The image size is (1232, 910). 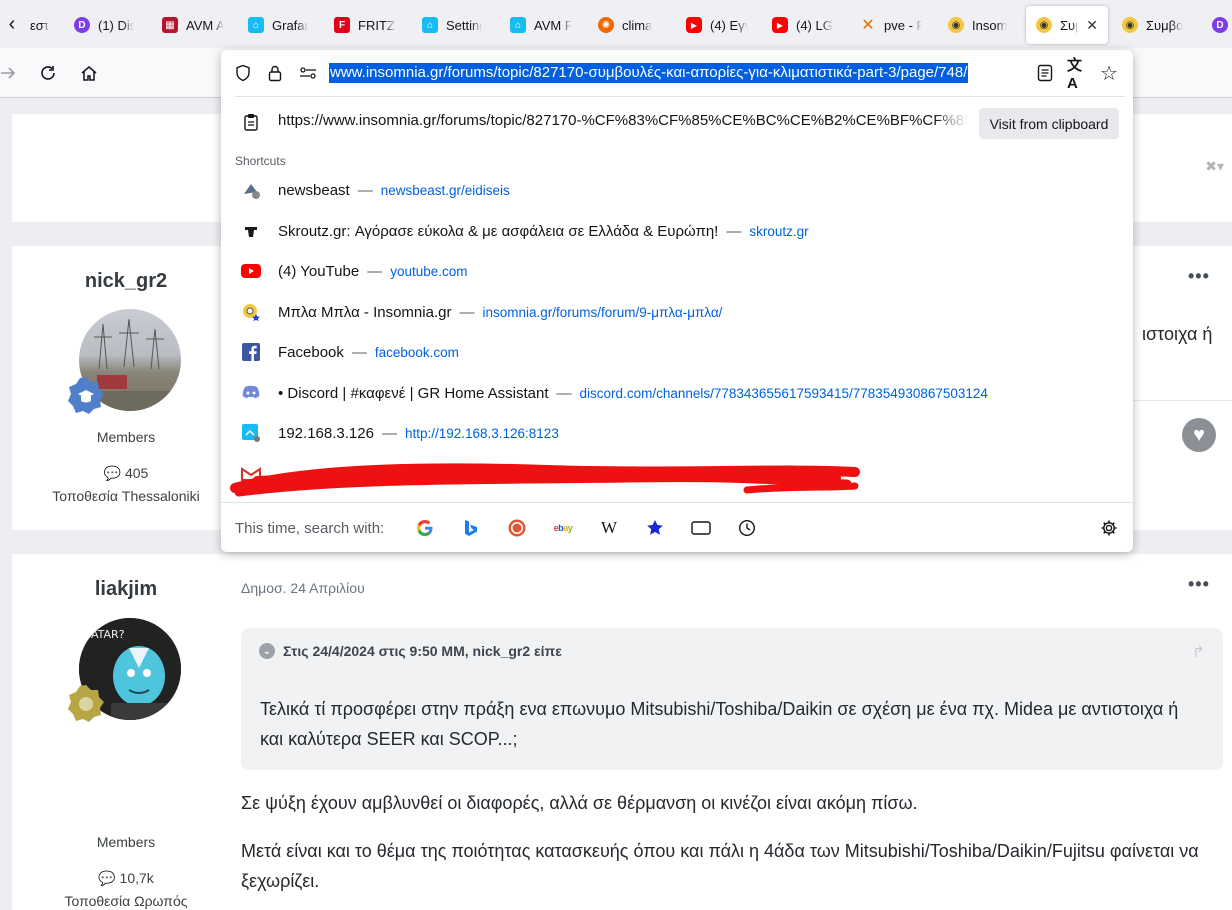 What do you see at coordinates (425, 528) in the screenshot?
I see `google-icon` at bounding box center [425, 528].